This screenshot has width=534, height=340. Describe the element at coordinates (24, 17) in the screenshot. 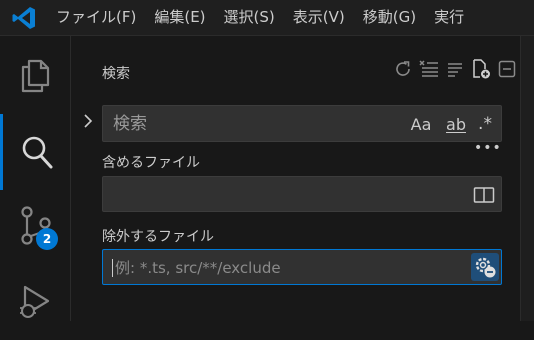

I see `vscode-logo-icon` at that location.